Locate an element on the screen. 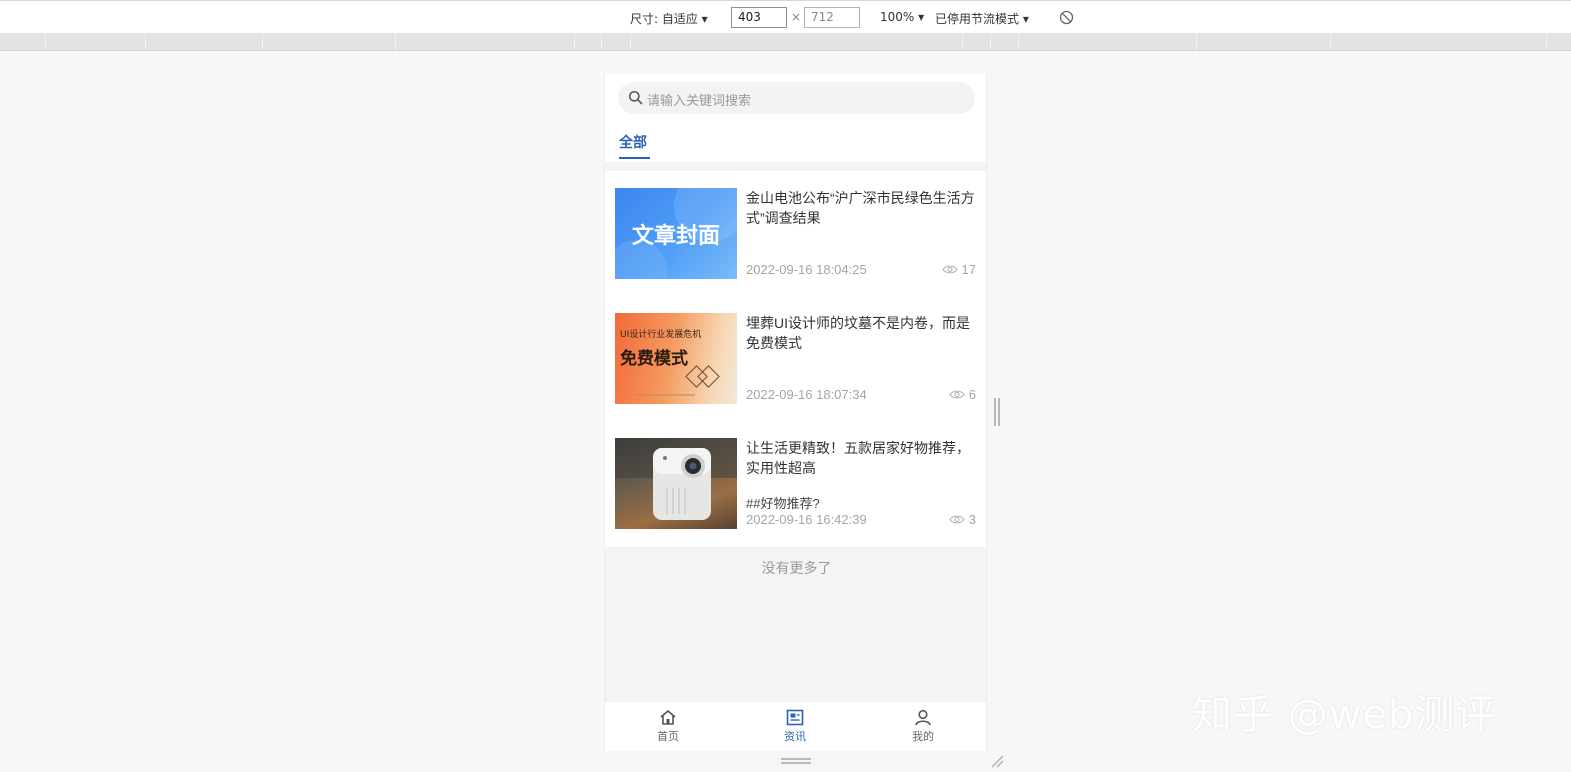  view-count: 3 is located at coordinates (972, 519).